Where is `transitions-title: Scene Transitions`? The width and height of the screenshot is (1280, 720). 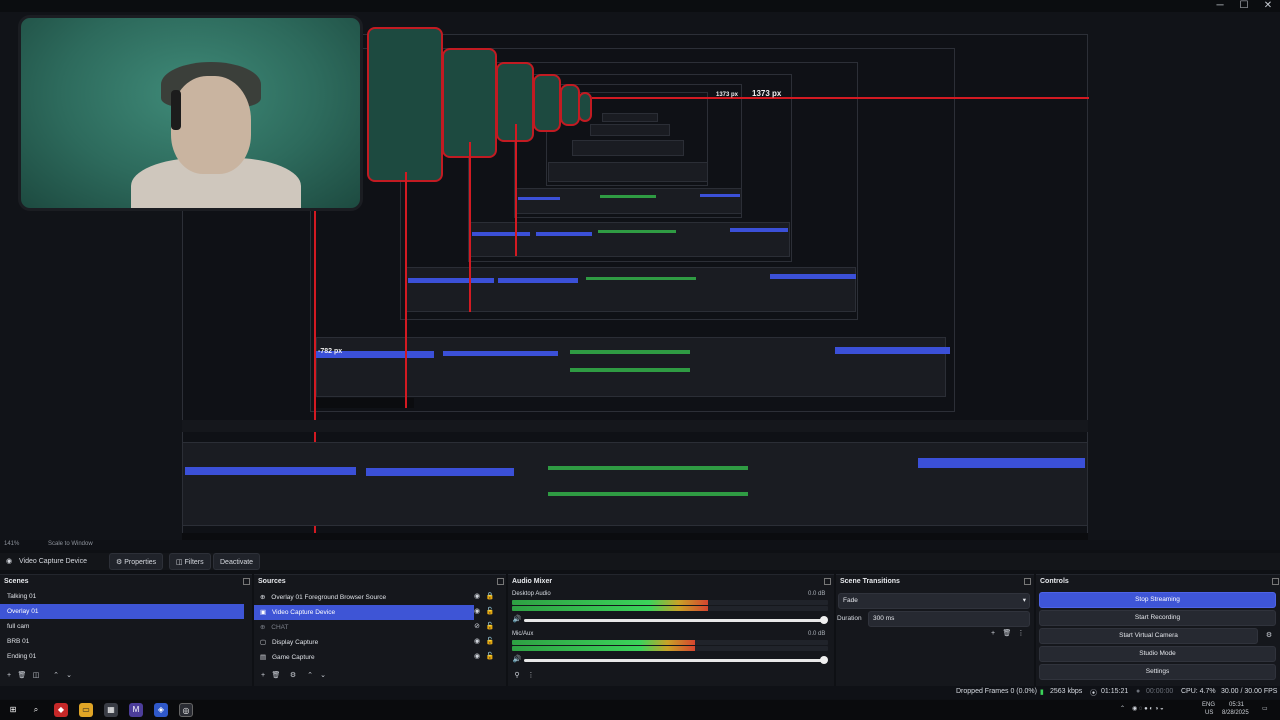 transitions-title: Scene Transitions is located at coordinates (870, 581).